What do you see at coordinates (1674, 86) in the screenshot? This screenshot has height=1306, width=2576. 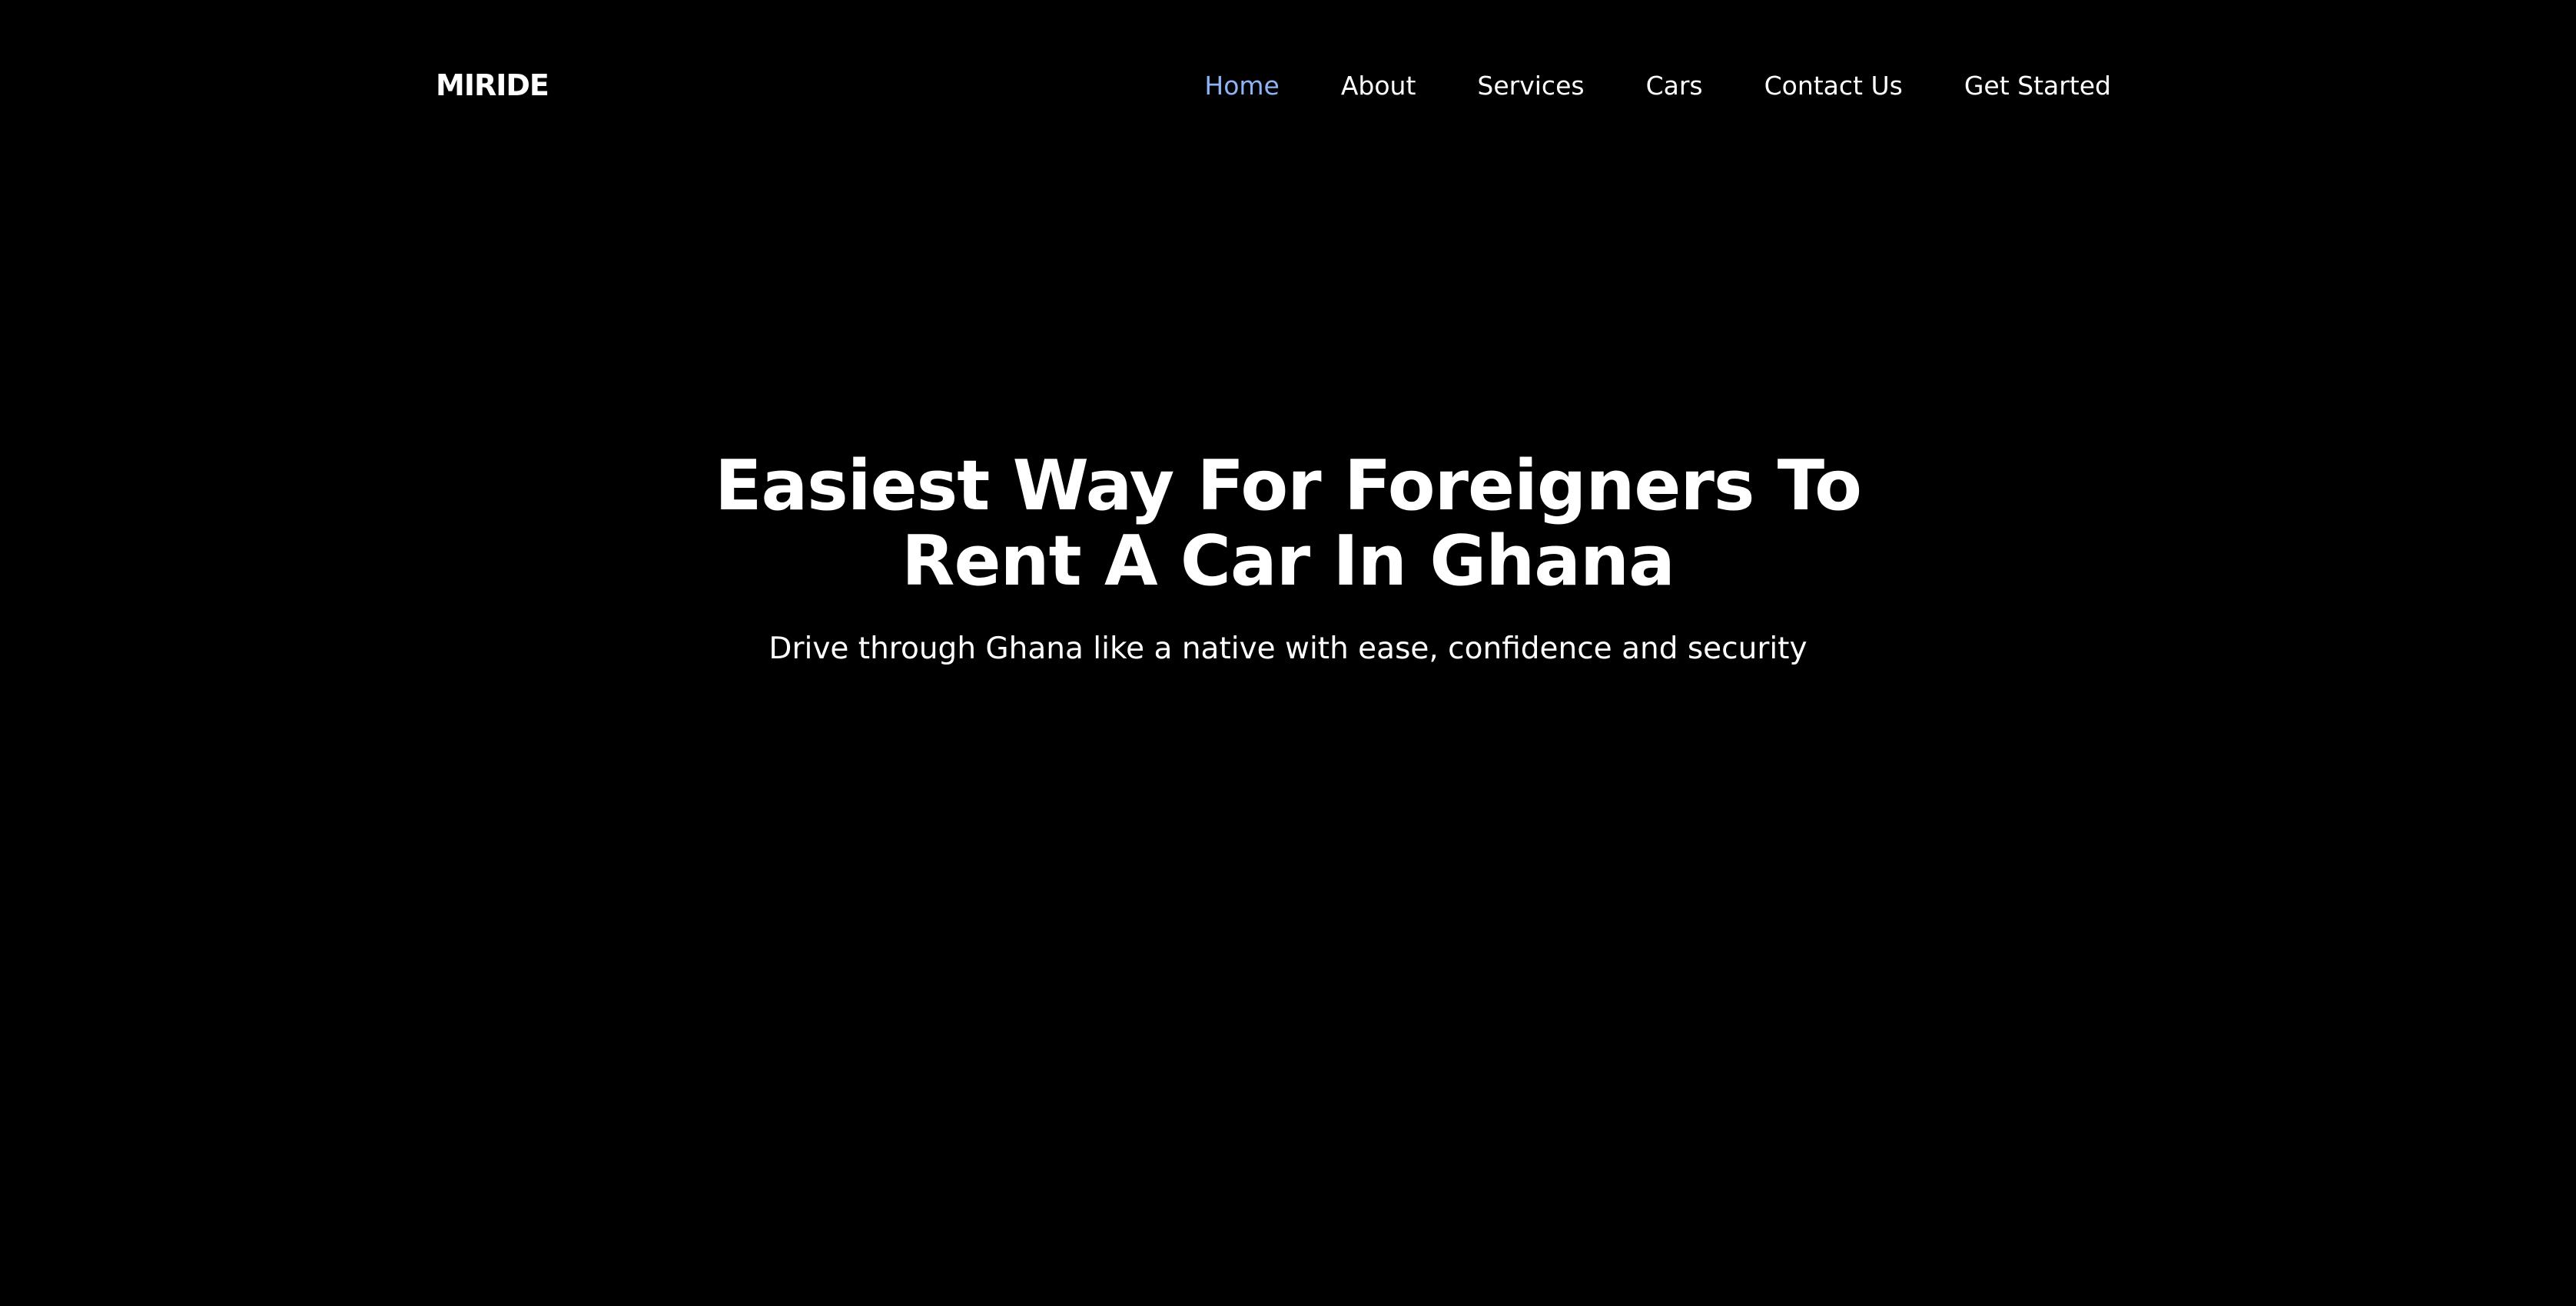 I see `nav-link-cars: Cars` at bounding box center [1674, 86].